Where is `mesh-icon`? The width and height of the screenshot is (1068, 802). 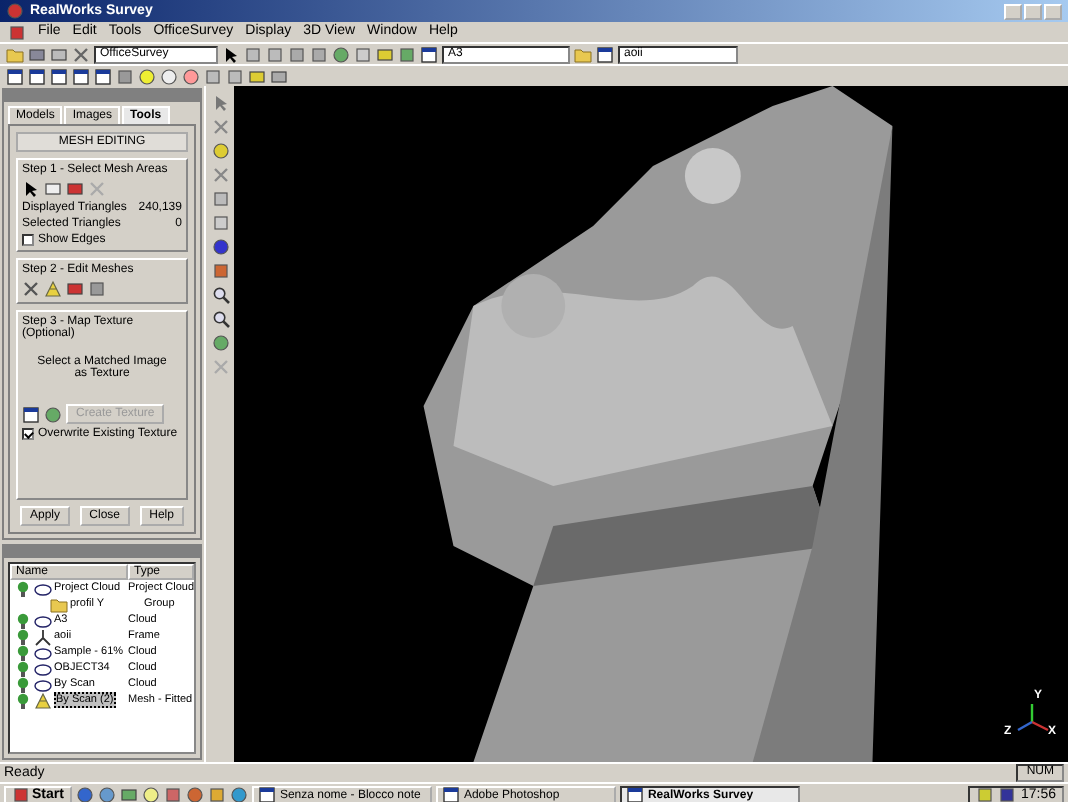 mesh-icon is located at coordinates (43, 700).